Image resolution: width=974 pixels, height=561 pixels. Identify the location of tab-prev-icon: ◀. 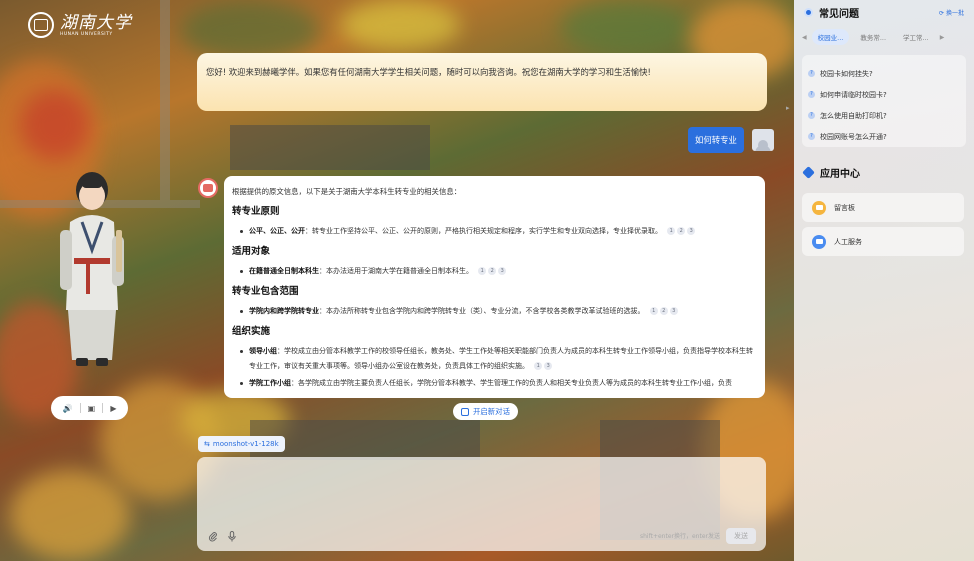
(804, 37).